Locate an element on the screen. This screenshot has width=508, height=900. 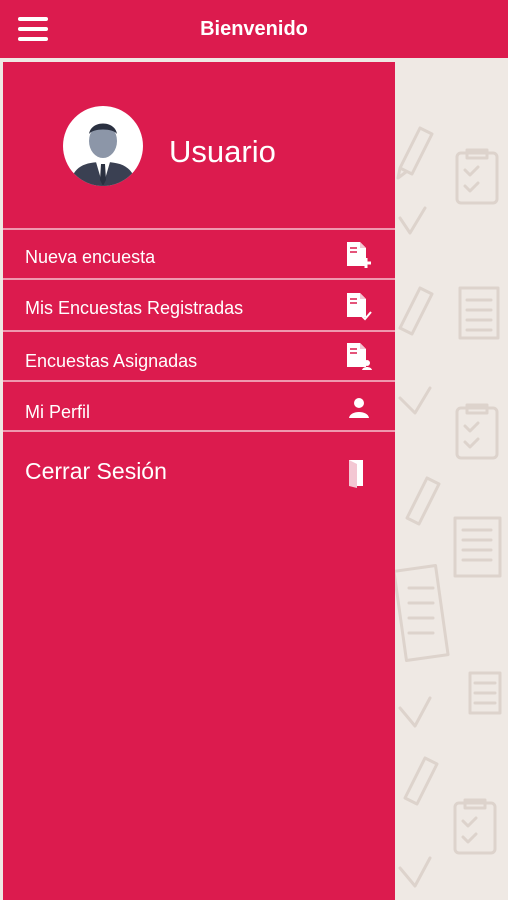
top-app-bar: Bienvenido is located at coordinates (254, 29).